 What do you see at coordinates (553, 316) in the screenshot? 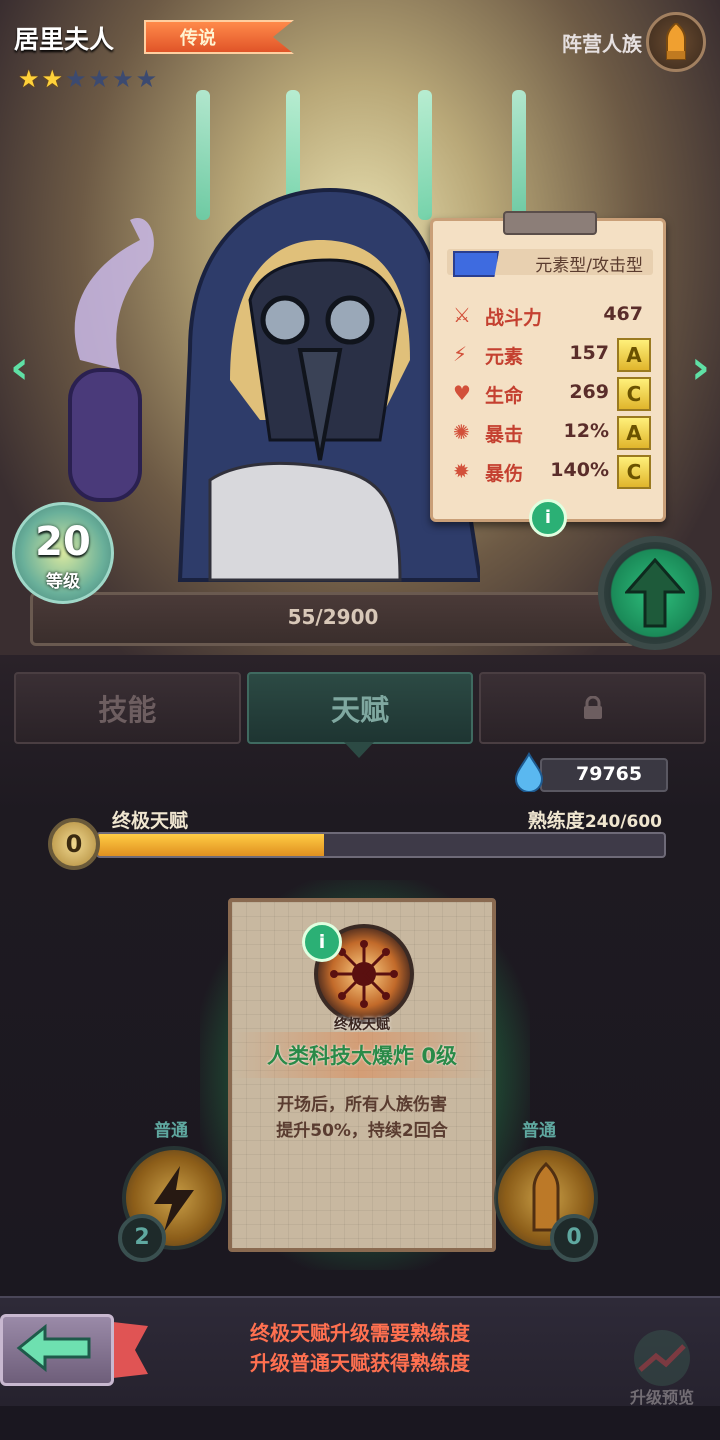
I see `stat-row: ⚔ 战斗力 467` at bounding box center [553, 316].